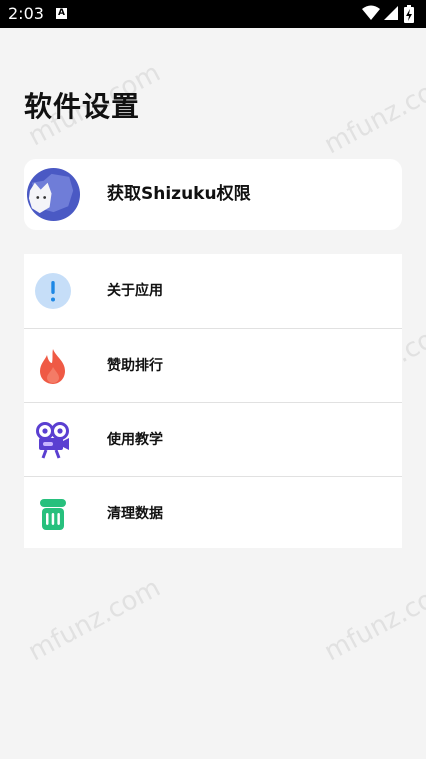  What do you see at coordinates (213, 291) in the screenshot?
I see `menu-item-about: 关于应用` at bounding box center [213, 291].